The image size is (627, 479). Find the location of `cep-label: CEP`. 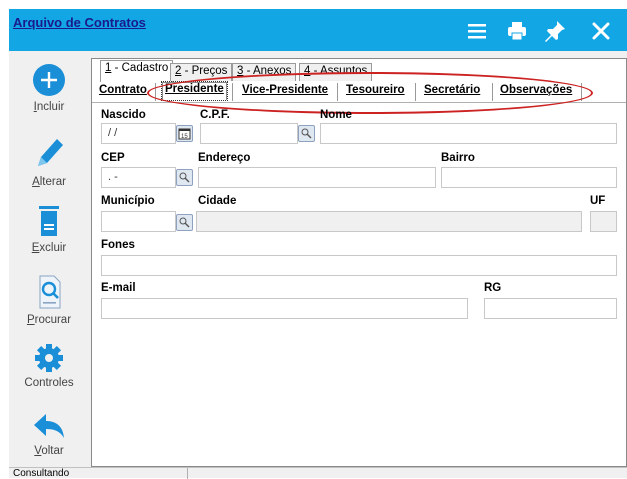

cep-label: CEP is located at coordinates (113, 158).